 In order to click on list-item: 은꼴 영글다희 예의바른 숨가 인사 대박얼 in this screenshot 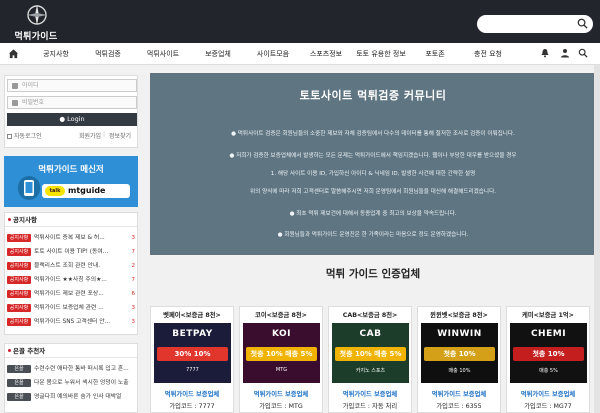, I will do `click(71, 397)`.